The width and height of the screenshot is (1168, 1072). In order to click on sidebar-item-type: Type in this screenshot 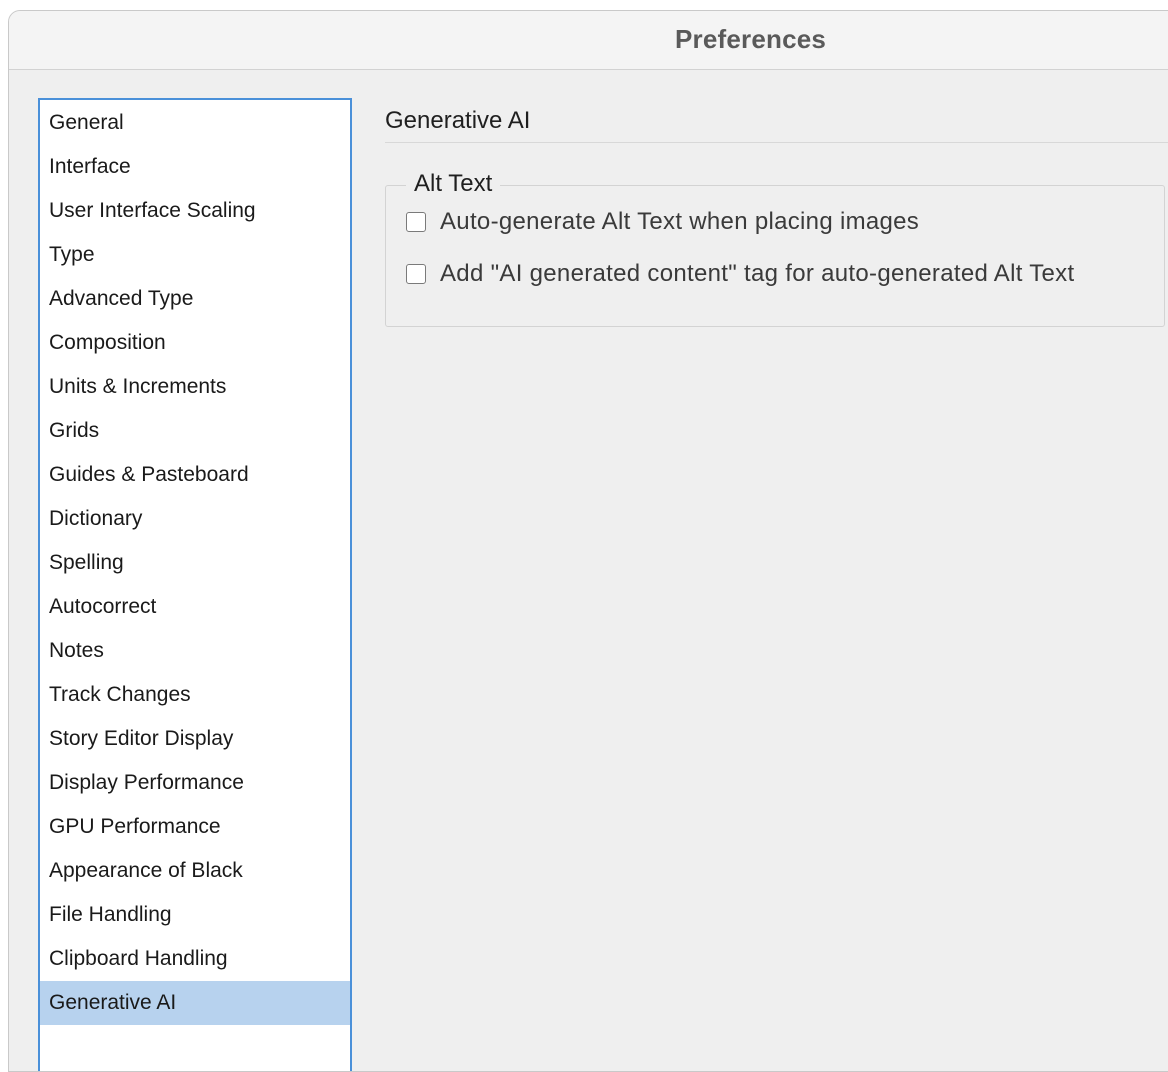, I will do `click(195, 255)`.